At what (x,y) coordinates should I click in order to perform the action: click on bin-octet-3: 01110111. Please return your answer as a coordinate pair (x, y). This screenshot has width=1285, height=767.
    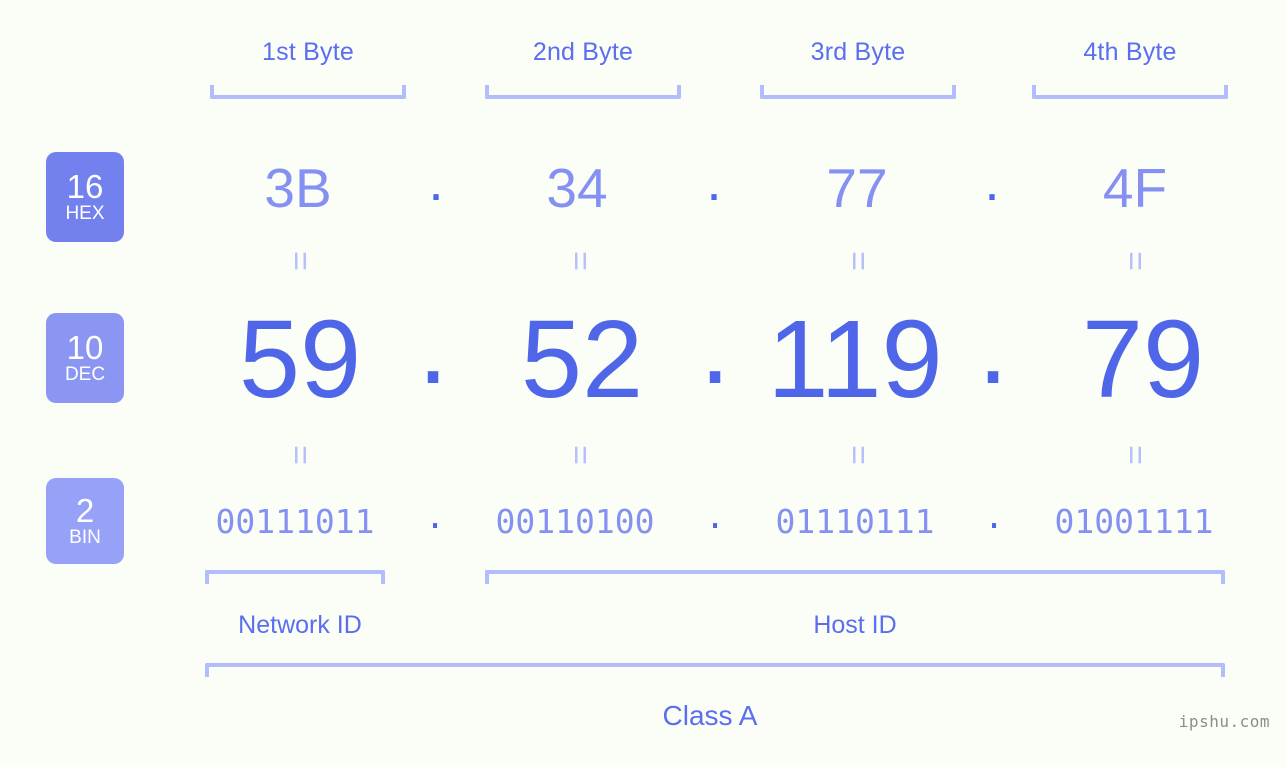
    Looking at the image, I should click on (855, 521).